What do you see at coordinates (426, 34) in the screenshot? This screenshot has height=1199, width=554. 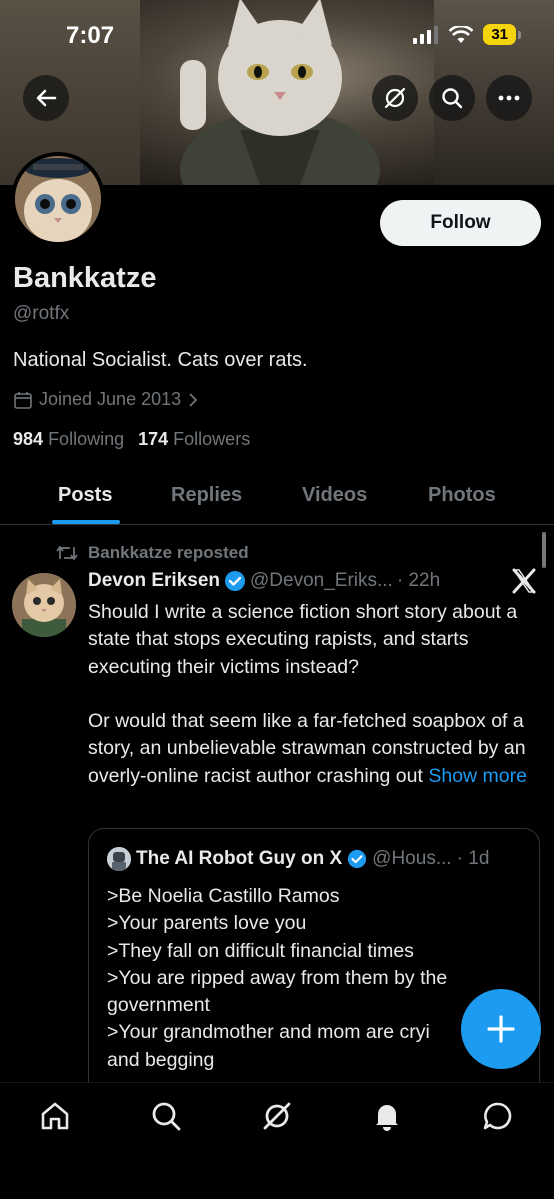 I see `signal-icon` at bounding box center [426, 34].